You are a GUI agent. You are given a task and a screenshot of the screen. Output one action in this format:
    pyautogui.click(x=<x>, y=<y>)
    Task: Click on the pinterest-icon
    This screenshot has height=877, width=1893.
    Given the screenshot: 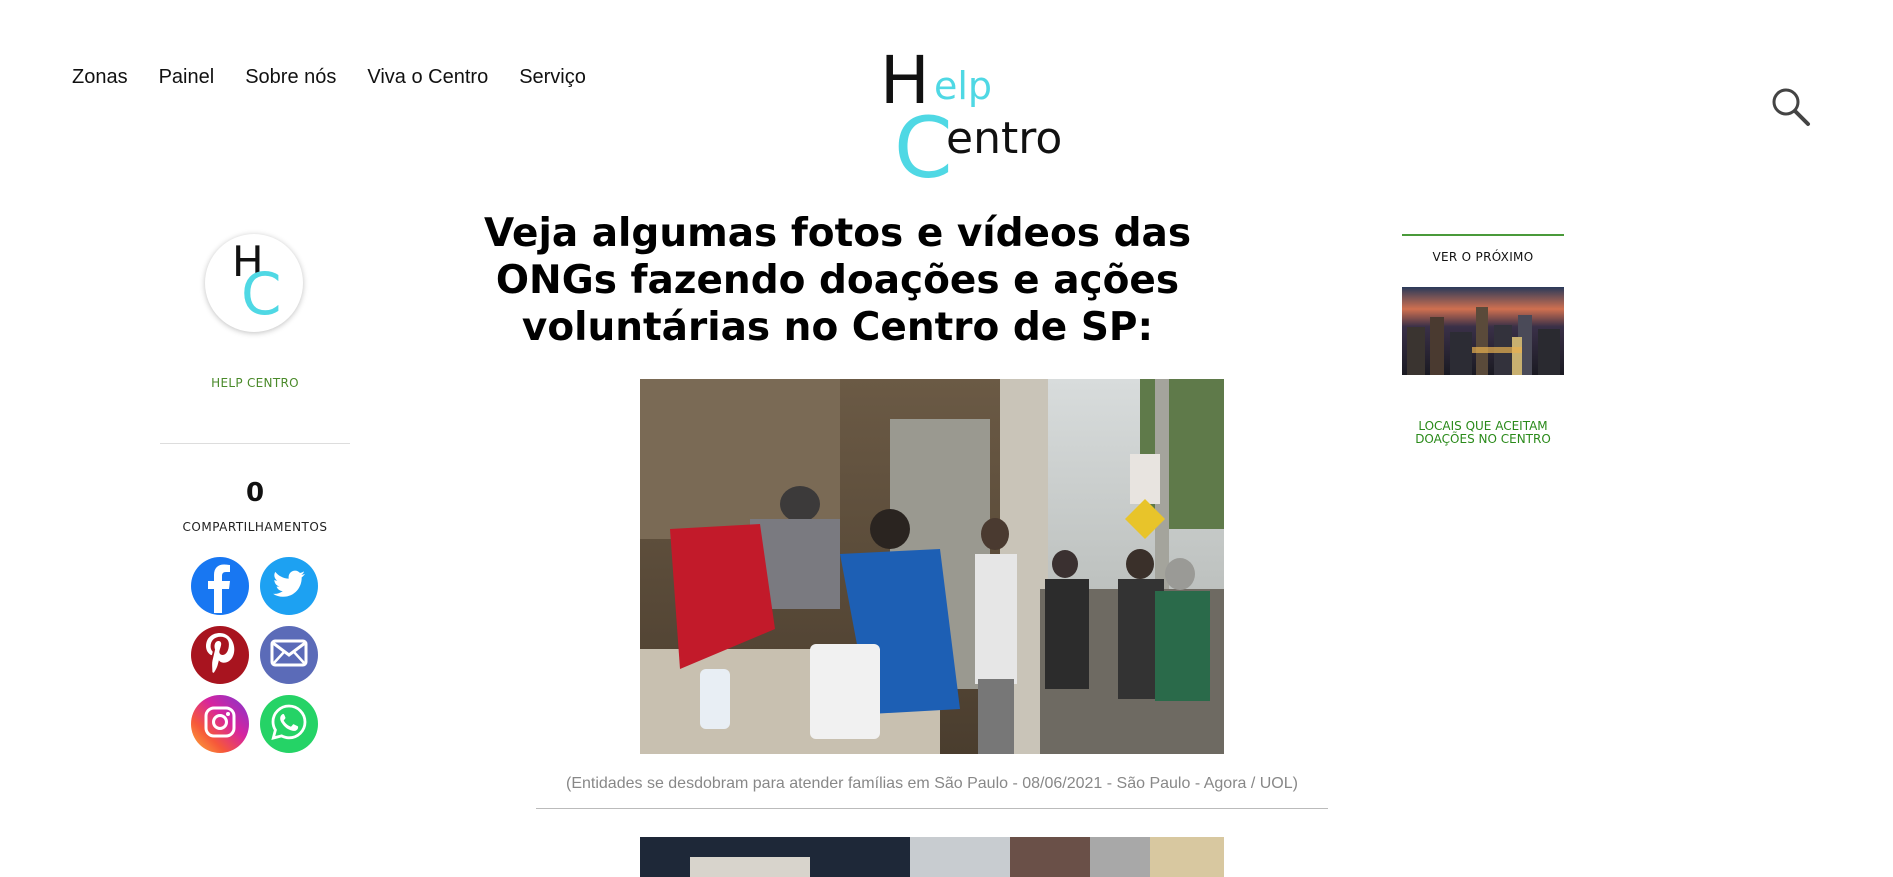 What is the action you would take?
    pyautogui.click(x=220, y=655)
    